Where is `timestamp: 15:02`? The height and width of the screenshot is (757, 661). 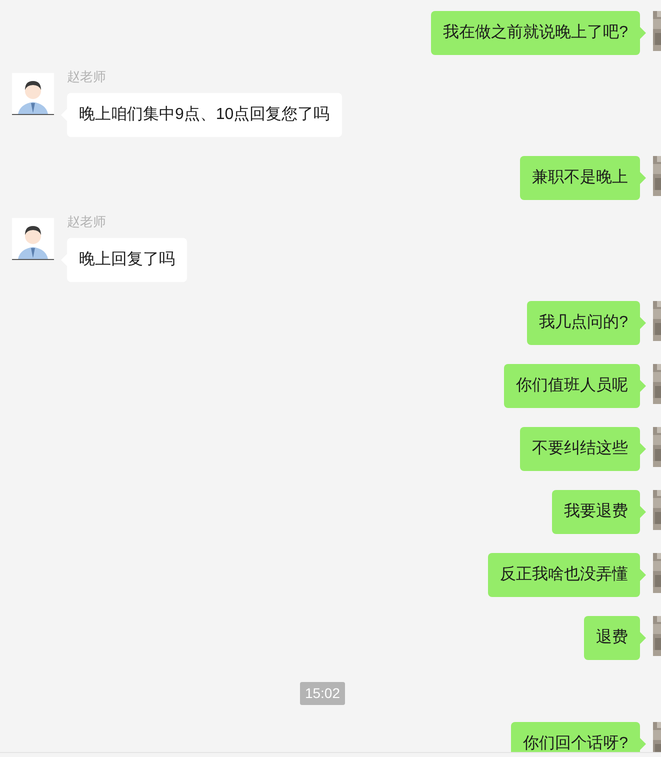
timestamp: 15:02 is located at coordinates (323, 693).